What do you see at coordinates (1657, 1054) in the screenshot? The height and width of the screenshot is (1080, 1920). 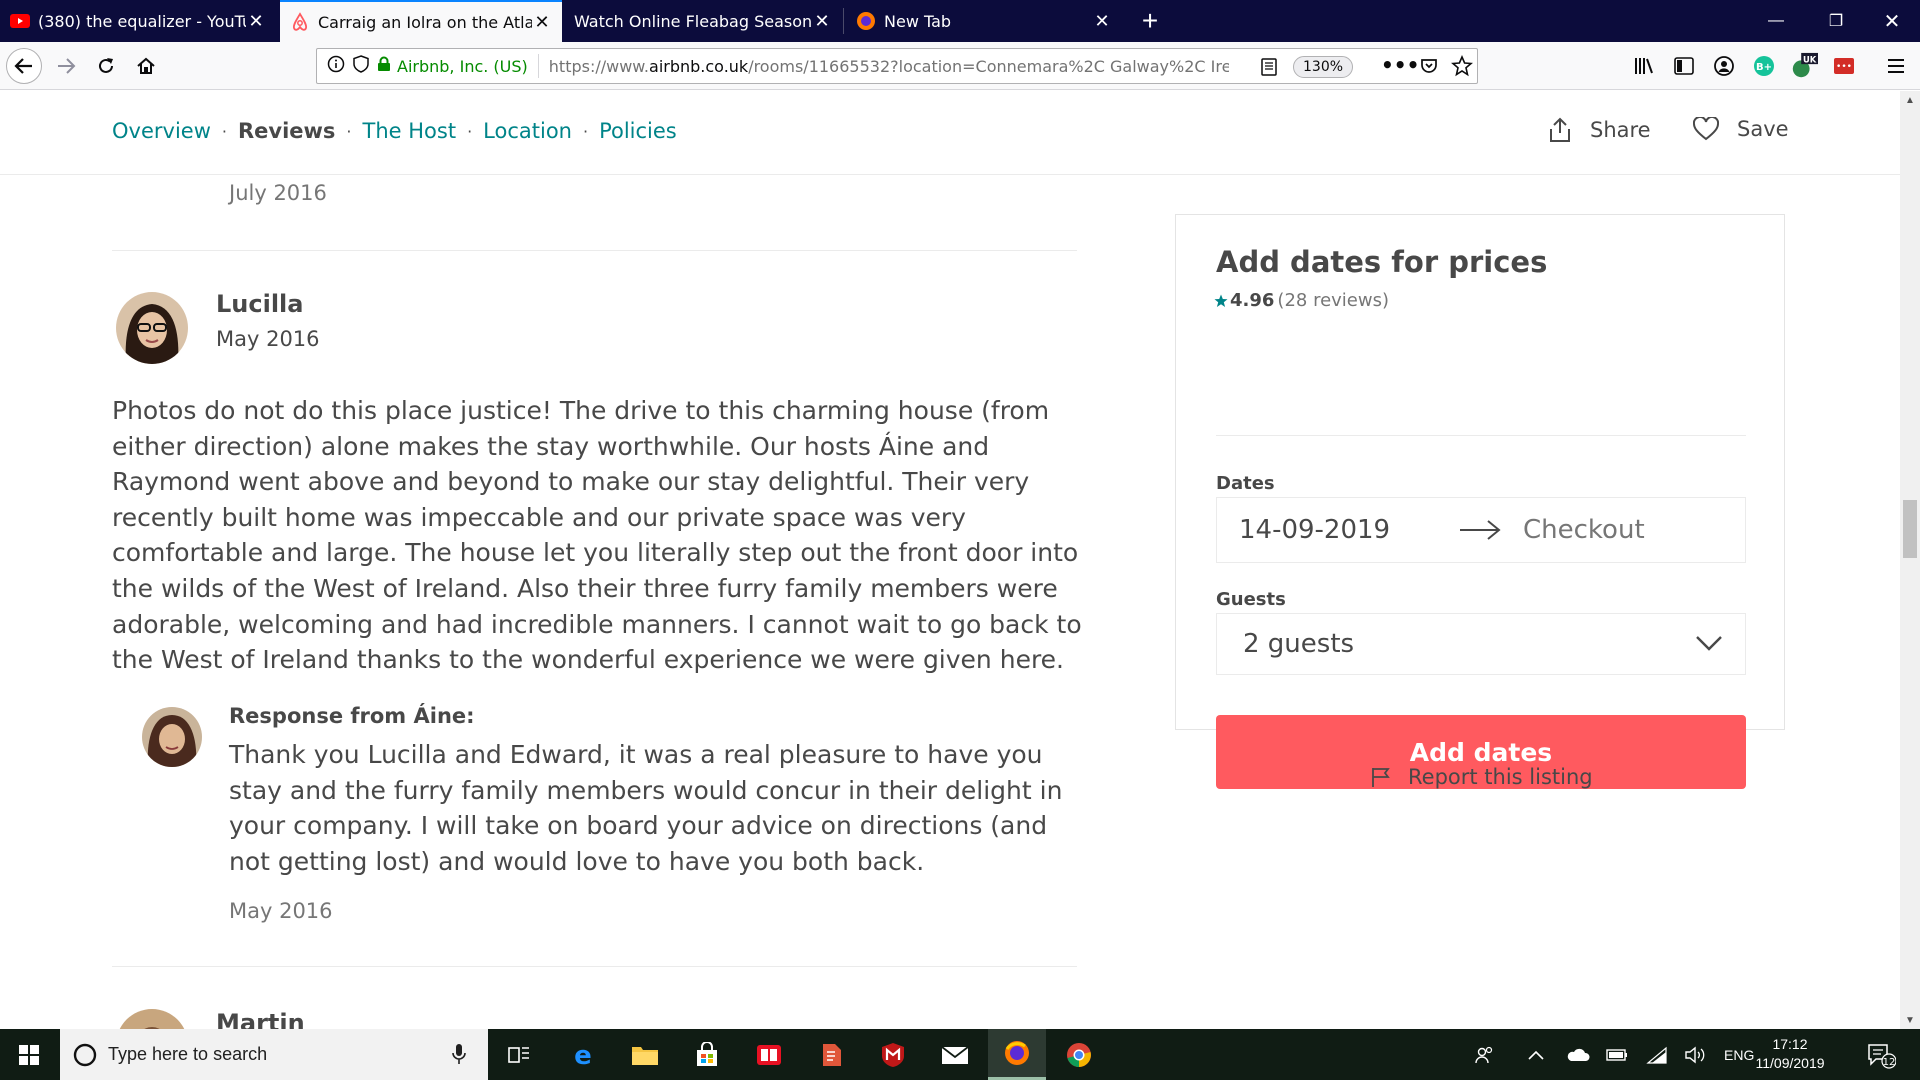 I see `wifi-icon` at bounding box center [1657, 1054].